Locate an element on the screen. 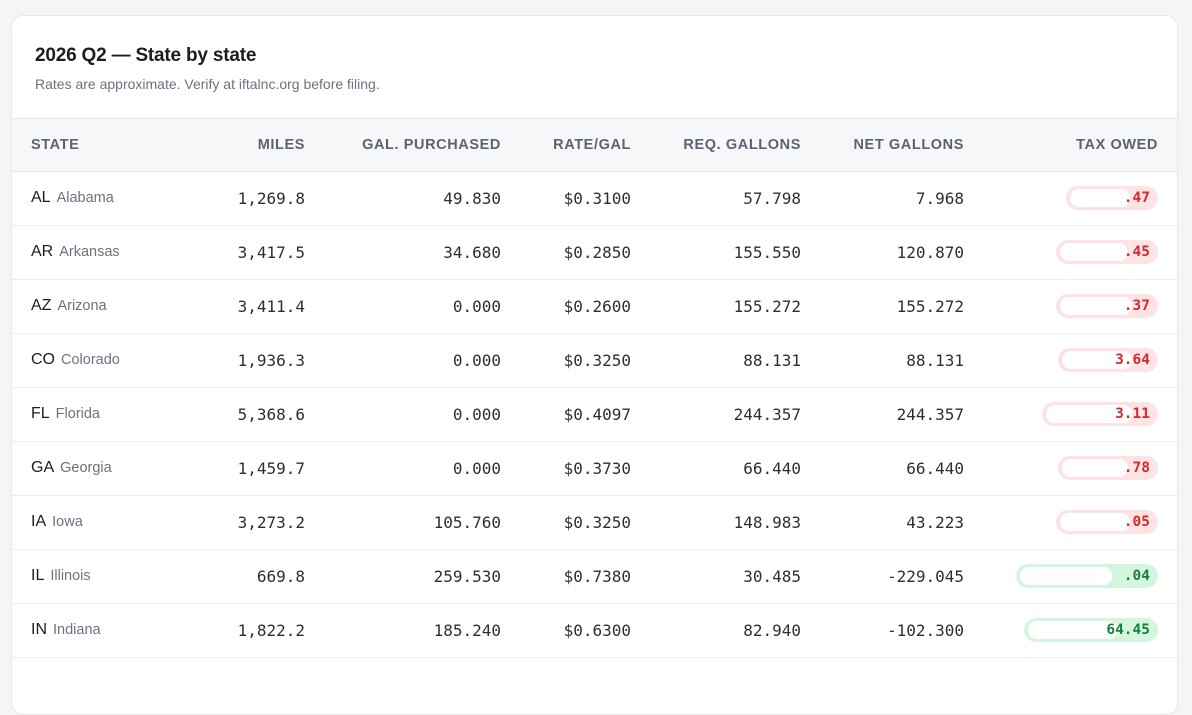 This screenshot has width=1192, height=715. tax-owed-cell: .45 is located at coordinates (1070, 252).